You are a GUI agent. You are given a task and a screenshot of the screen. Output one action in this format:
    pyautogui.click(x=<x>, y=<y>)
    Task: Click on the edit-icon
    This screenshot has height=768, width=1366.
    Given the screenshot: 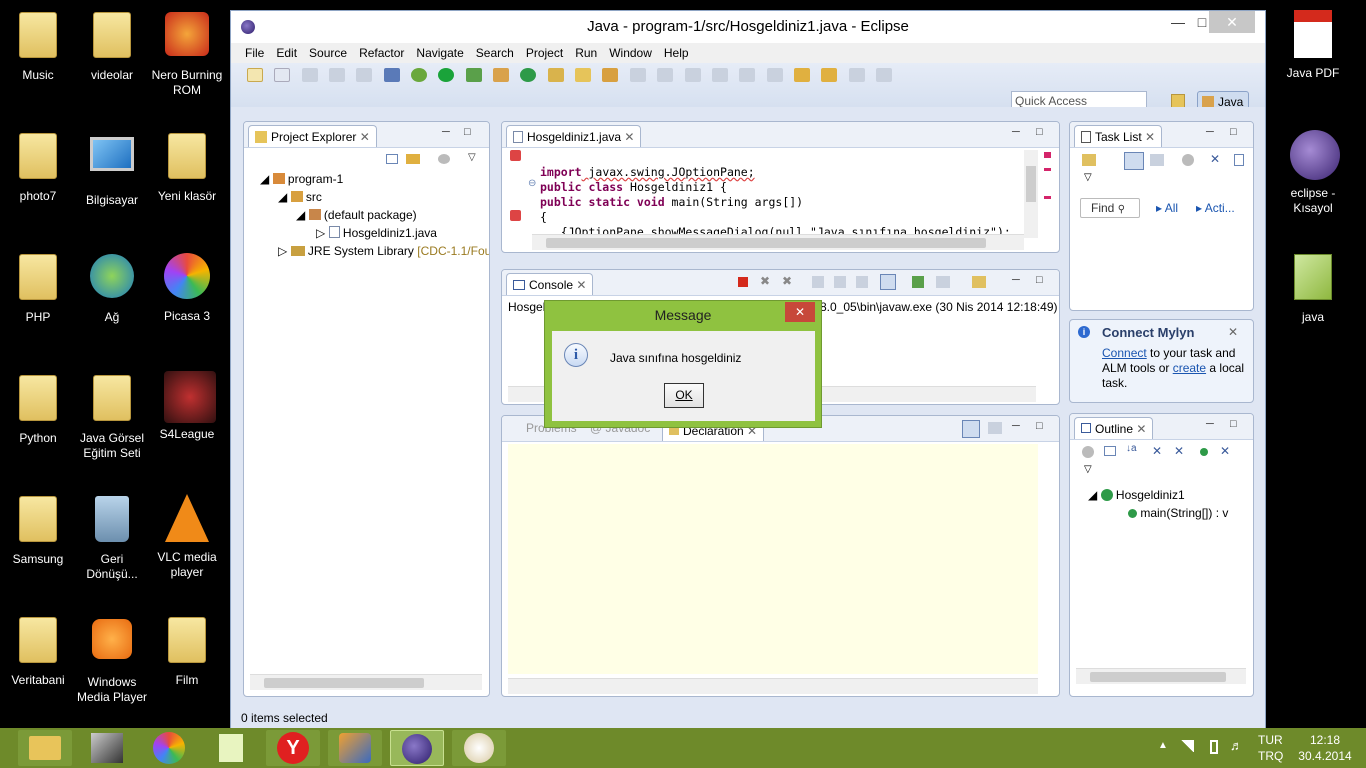 What is the action you would take?
    pyautogui.click(x=665, y=75)
    